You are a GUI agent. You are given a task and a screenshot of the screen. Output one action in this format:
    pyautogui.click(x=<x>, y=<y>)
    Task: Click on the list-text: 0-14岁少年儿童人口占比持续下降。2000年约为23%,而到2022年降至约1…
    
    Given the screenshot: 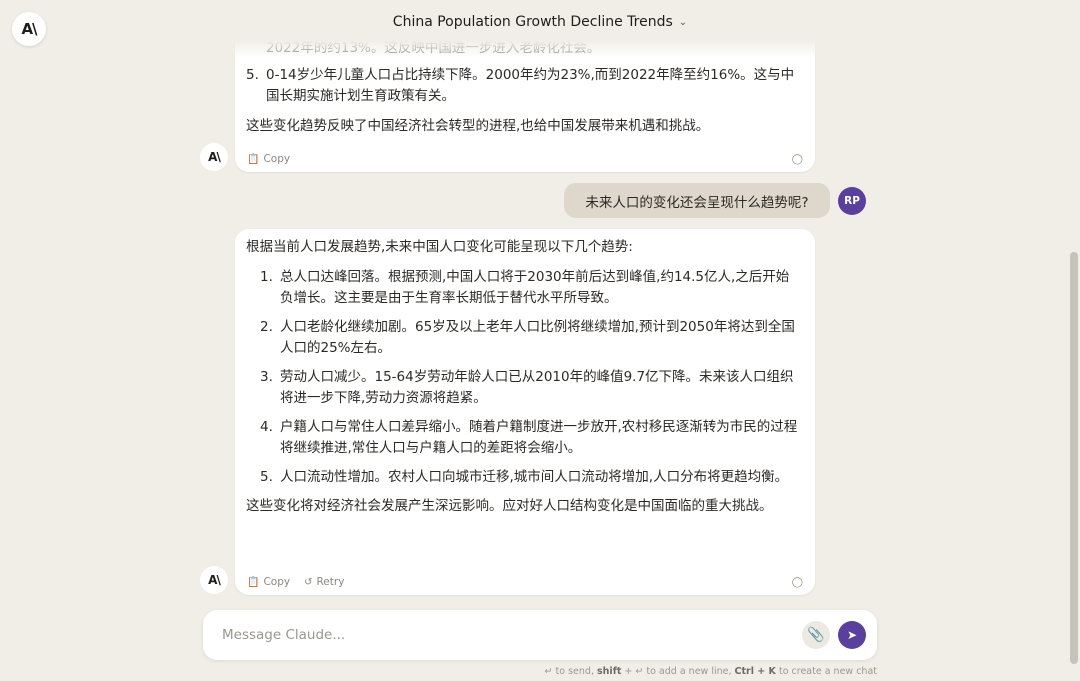 What is the action you would take?
    pyautogui.click(x=530, y=85)
    